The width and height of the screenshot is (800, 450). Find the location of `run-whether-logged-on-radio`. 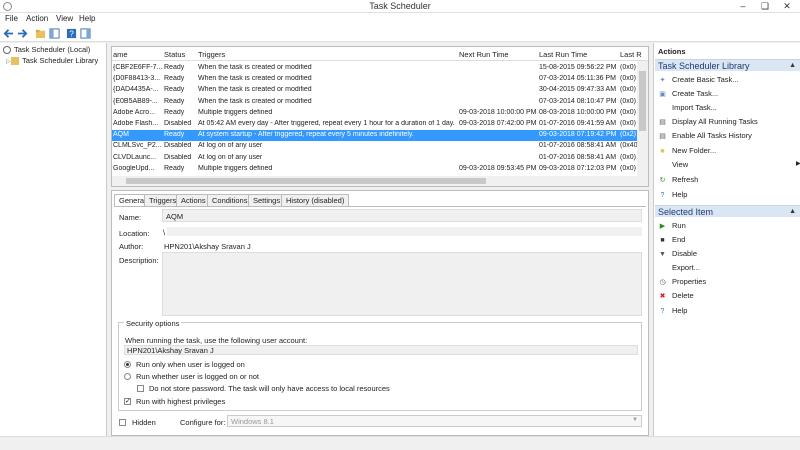

run-whether-logged-on-radio is located at coordinates (127, 376).